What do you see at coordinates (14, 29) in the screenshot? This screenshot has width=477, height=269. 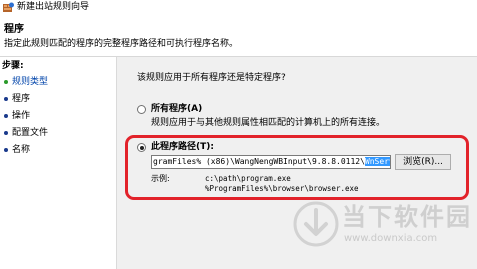 I see `page-title: 程序` at bounding box center [14, 29].